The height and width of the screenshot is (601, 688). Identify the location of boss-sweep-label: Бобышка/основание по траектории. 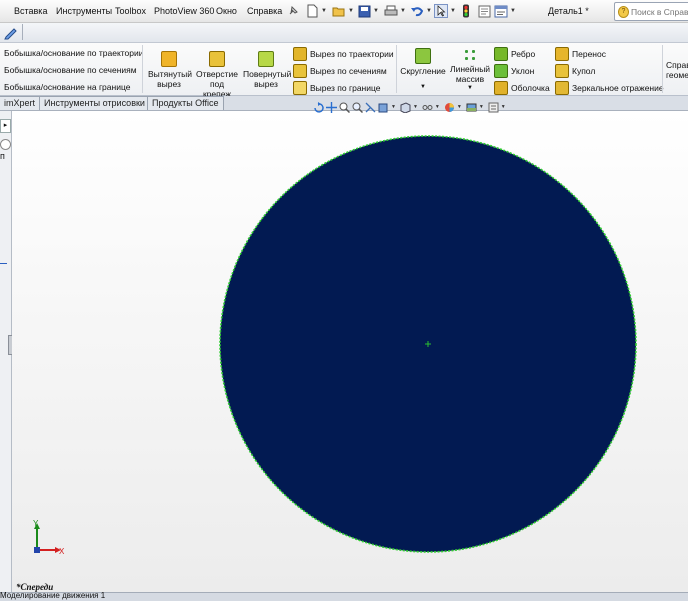
(74, 53).